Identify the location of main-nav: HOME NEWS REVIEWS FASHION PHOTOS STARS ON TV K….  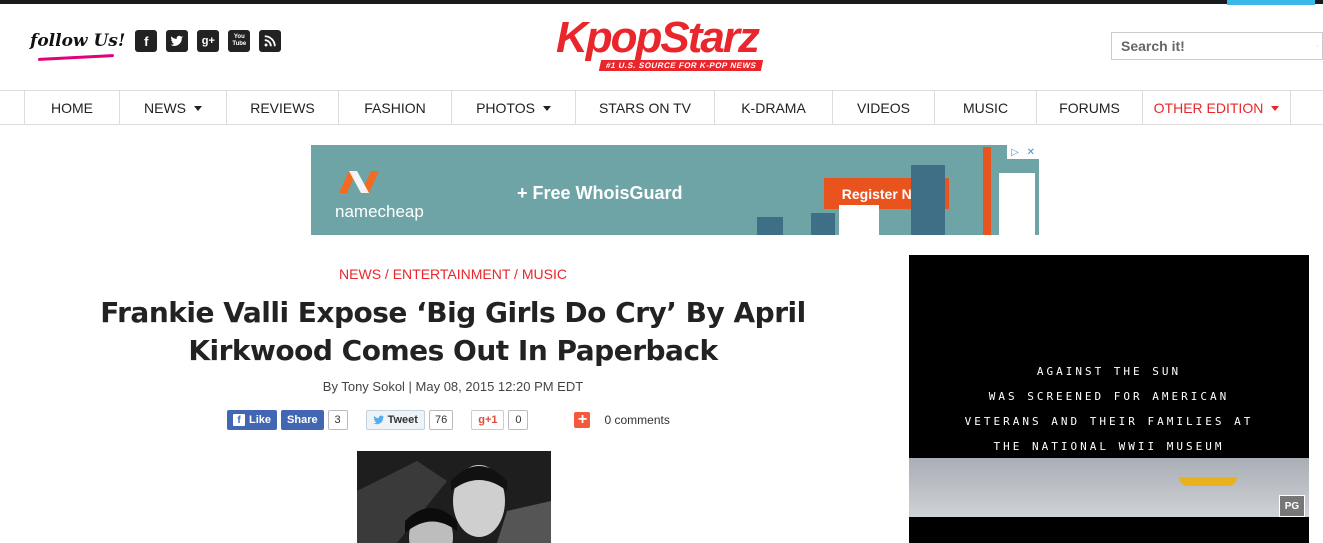
(661, 107).